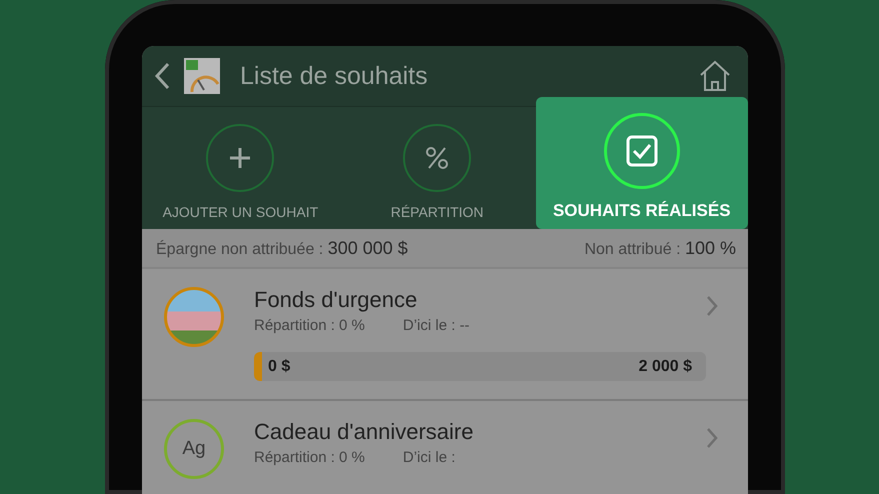 This screenshot has height=494, width=879. What do you see at coordinates (336, 300) in the screenshot?
I see `wish-name: Fonds d'urgence` at bounding box center [336, 300].